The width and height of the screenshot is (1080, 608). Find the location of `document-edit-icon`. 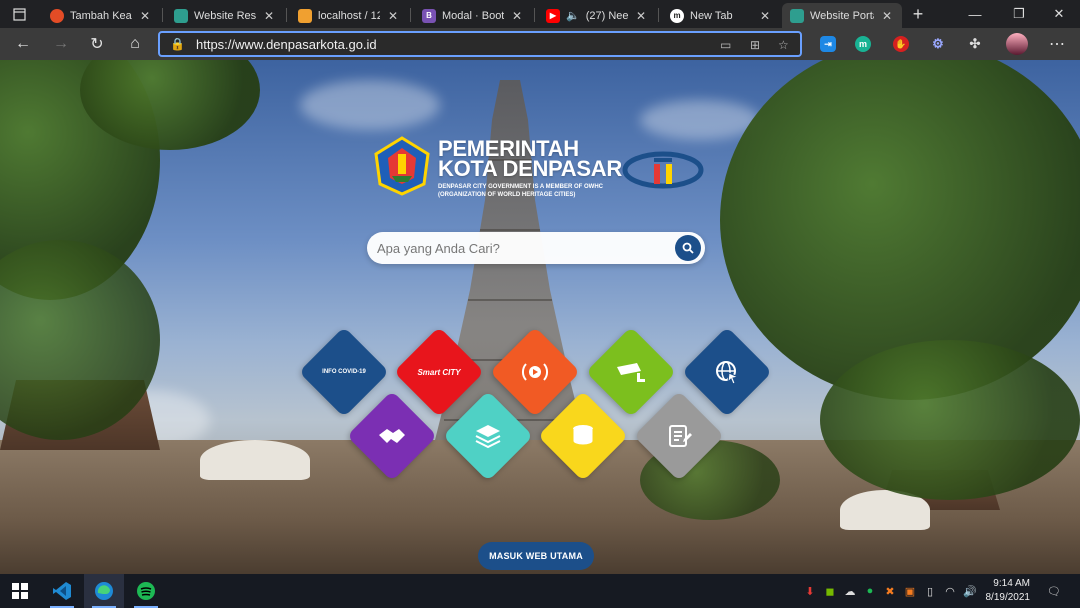

document-edit-icon is located at coordinates (680, 436).